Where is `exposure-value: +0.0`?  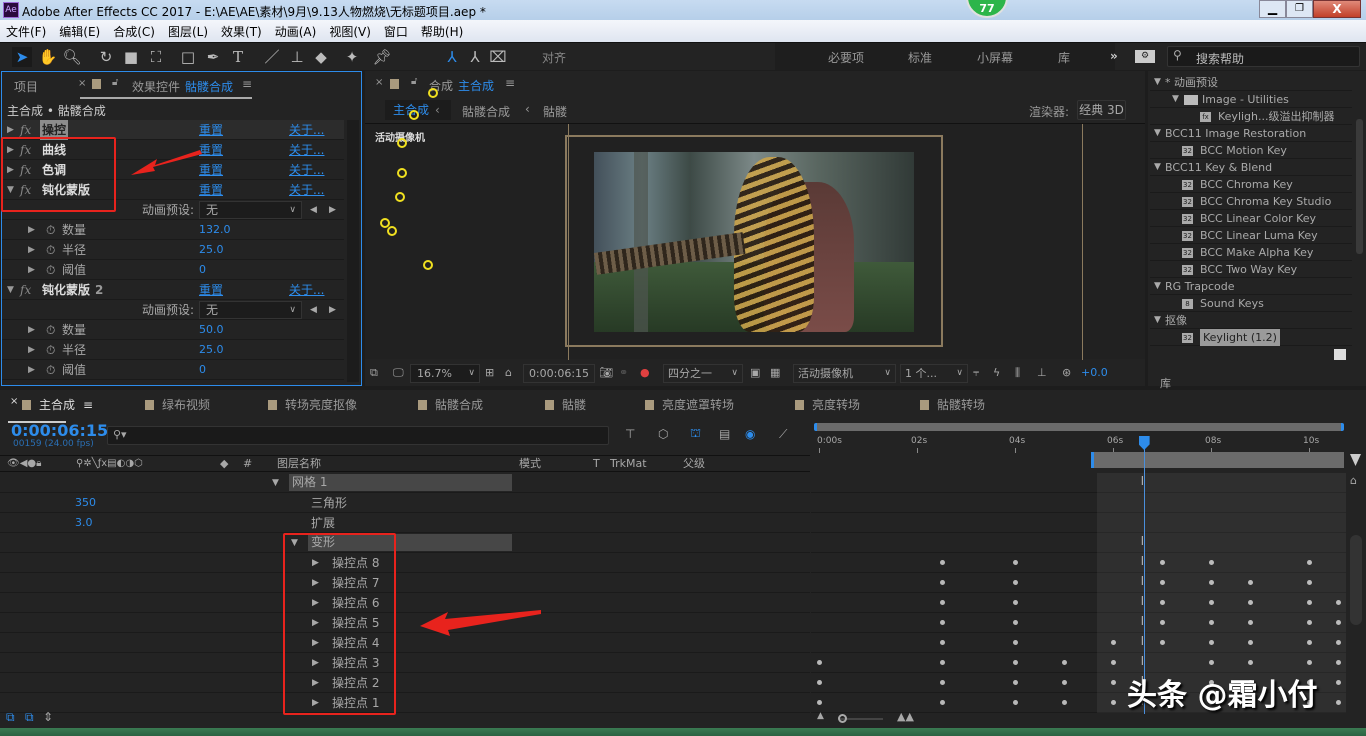
exposure-value: +0.0 is located at coordinates (1094, 373).